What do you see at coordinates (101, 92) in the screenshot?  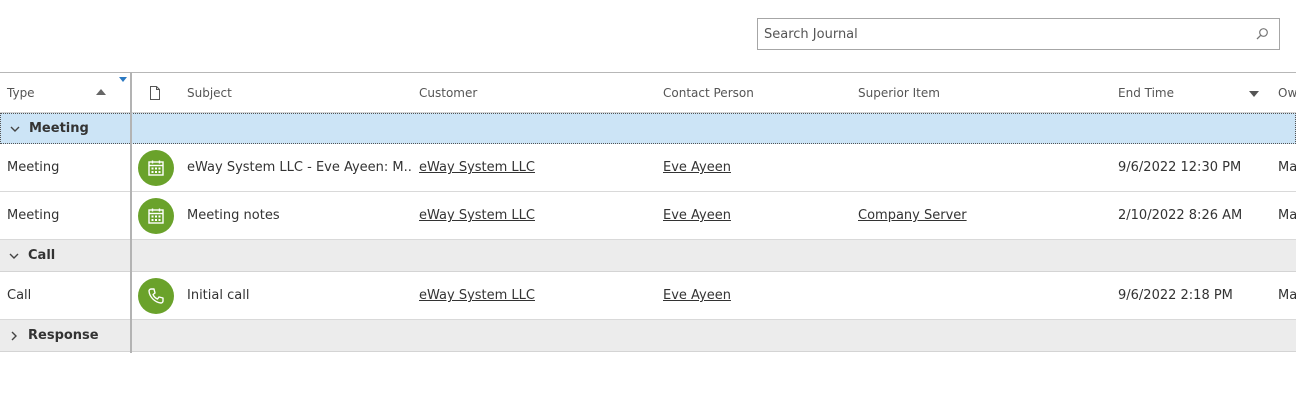 I see `sort-ascending-icon` at bounding box center [101, 92].